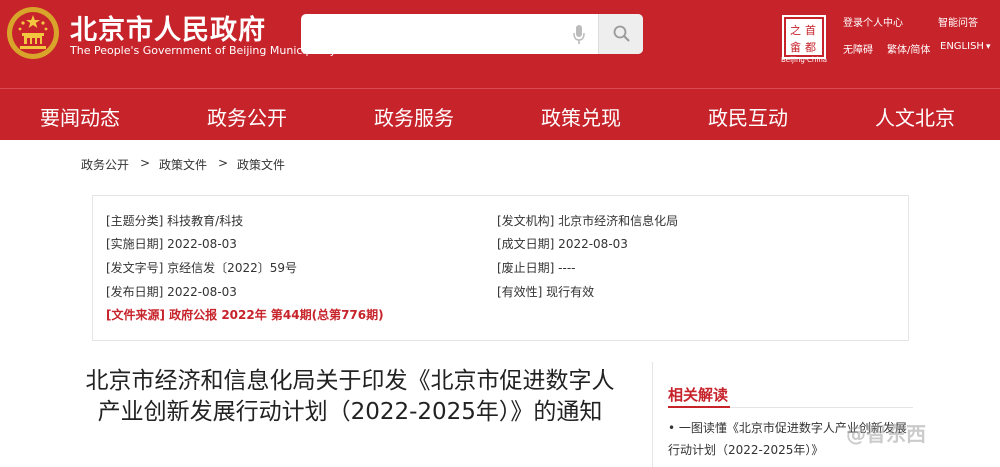 This screenshot has width=1000, height=467. I want to click on search-icon, so click(621, 33).